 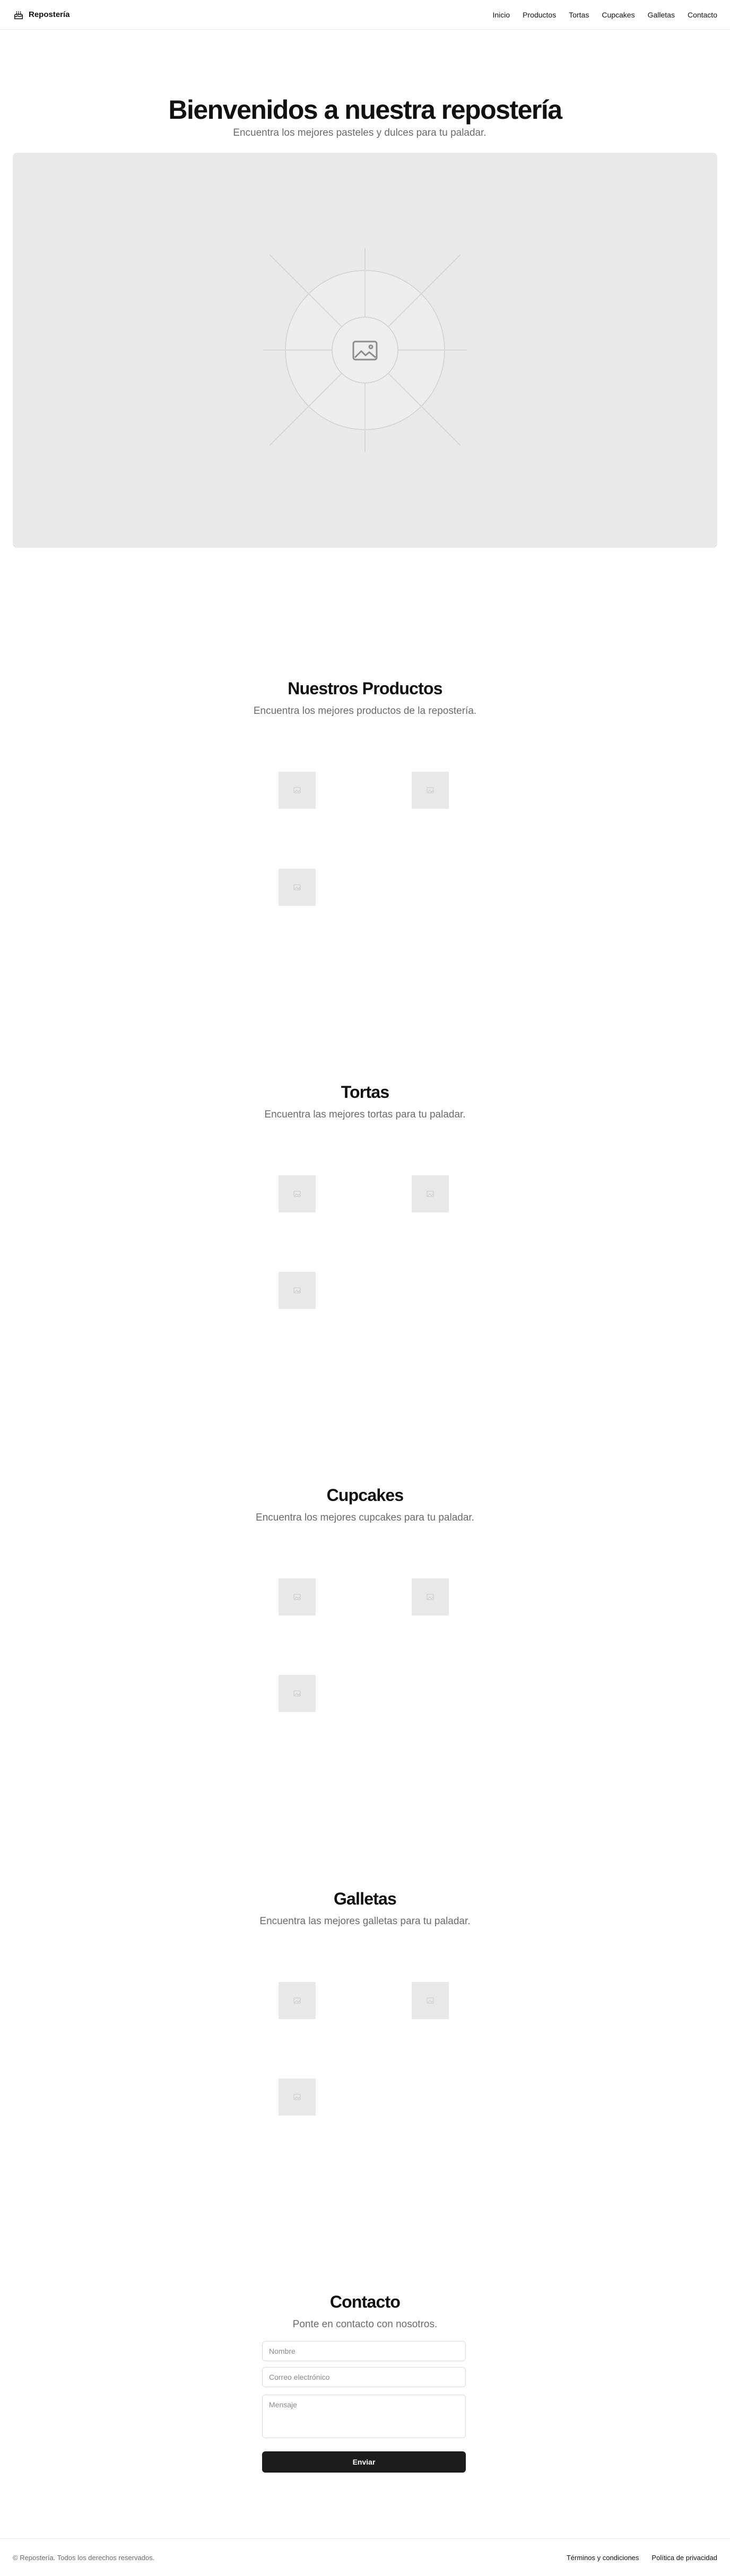 I want to click on tortas-title: Tortas, so click(x=365, y=1092).